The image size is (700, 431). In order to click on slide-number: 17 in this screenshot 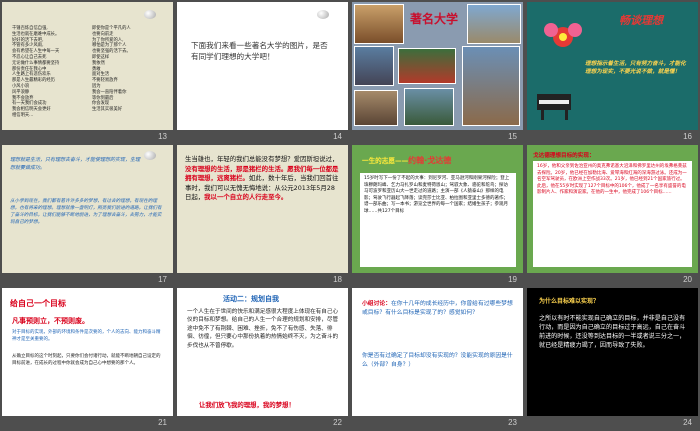, I will do `click(162, 279)`.